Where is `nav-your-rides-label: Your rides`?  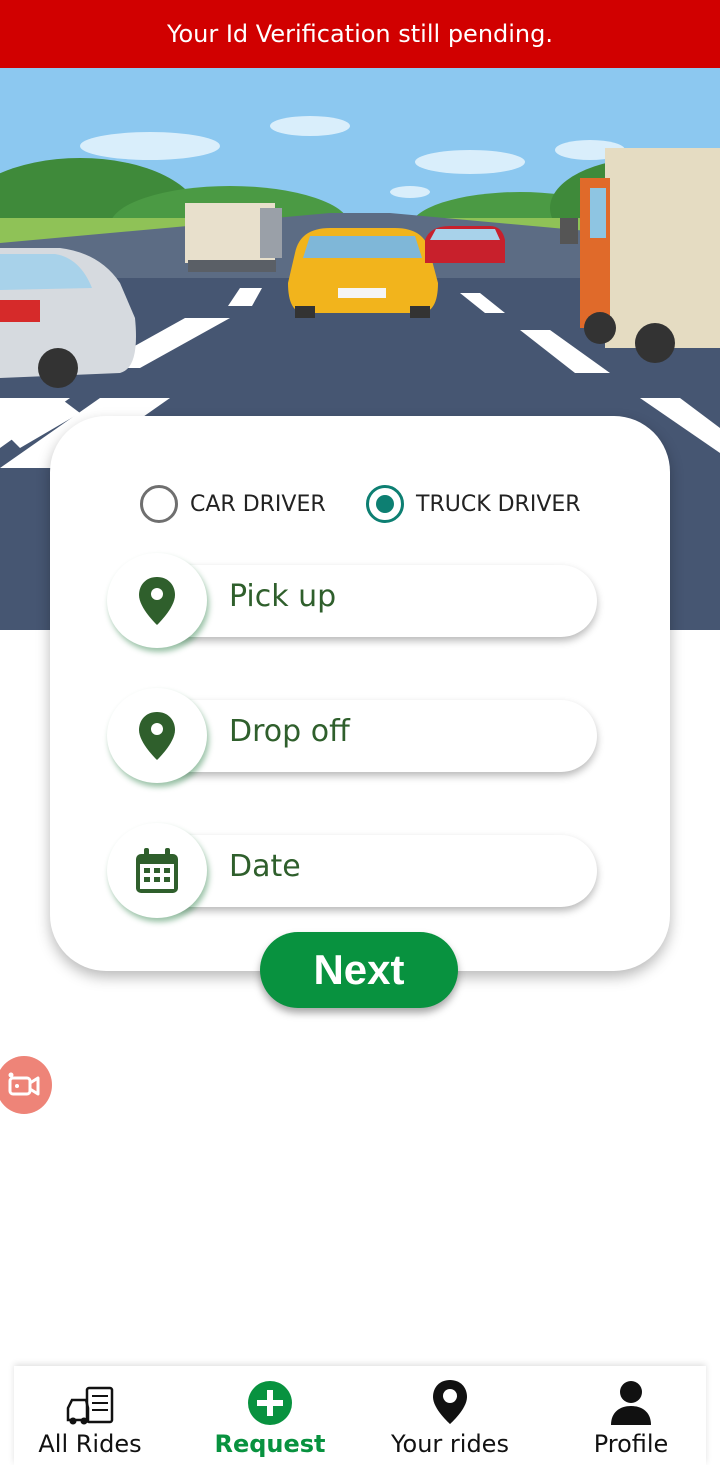 nav-your-rides-label: Your rides is located at coordinates (450, 1444).